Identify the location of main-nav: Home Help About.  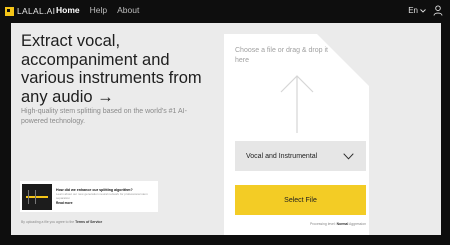
(97, 10).